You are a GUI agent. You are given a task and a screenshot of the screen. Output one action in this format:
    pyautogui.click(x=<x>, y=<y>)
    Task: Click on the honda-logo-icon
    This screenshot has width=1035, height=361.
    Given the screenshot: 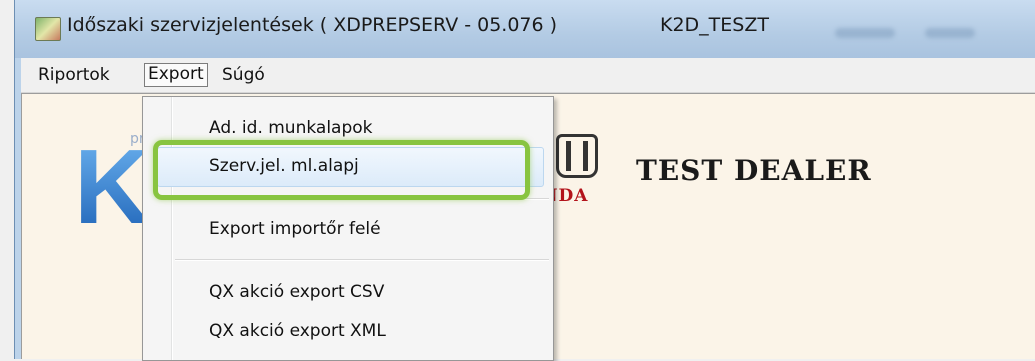 What is the action you would take?
    pyautogui.click(x=577, y=156)
    